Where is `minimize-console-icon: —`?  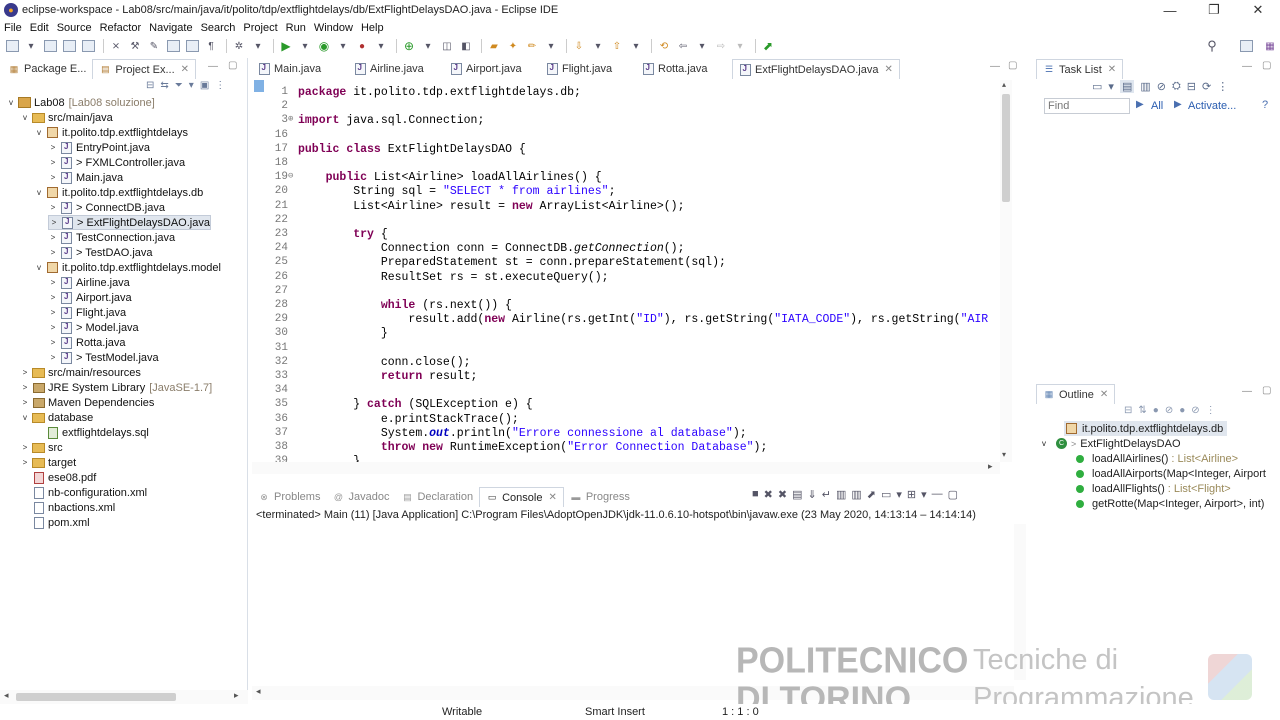
minimize-console-icon: — is located at coordinates (937, 494).